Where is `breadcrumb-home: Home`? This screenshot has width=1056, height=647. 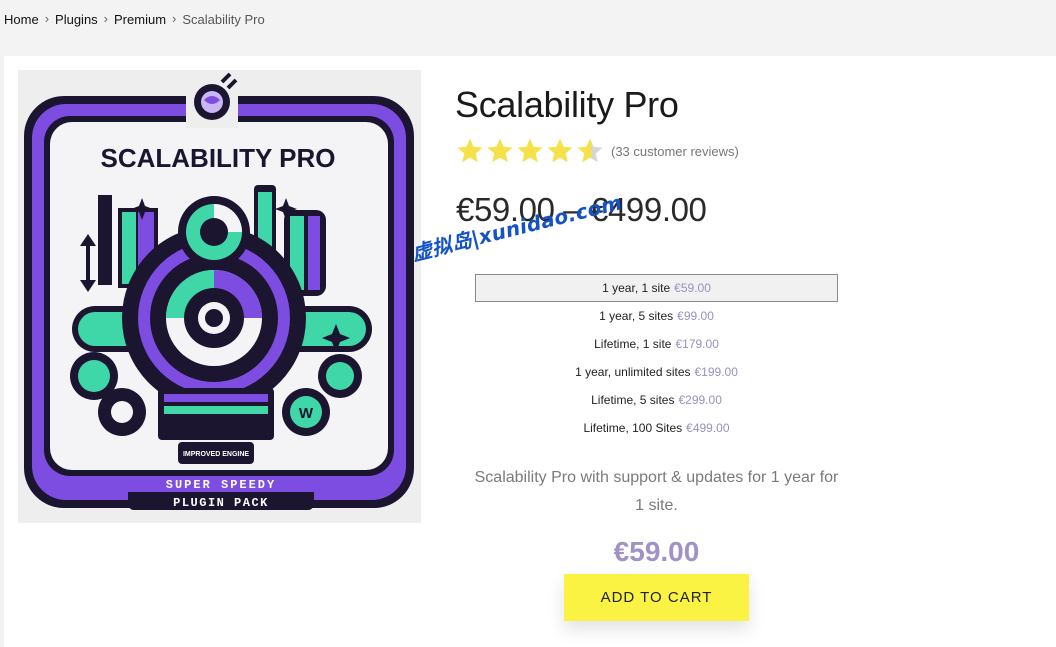 breadcrumb-home: Home is located at coordinates (21, 19).